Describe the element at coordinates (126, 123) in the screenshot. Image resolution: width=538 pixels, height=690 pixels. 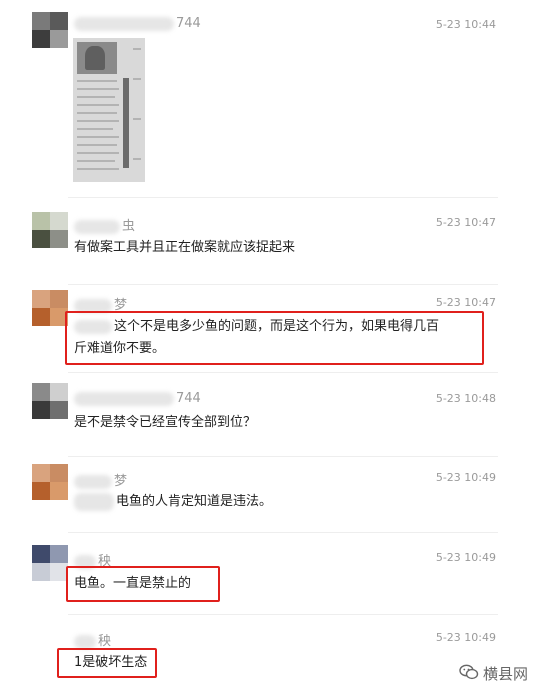
I see `clipping-headline` at that location.